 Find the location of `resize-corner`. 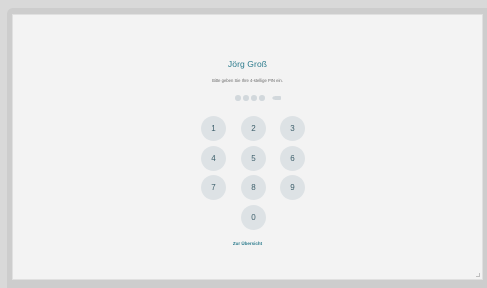

resize-corner is located at coordinates (478, 275).